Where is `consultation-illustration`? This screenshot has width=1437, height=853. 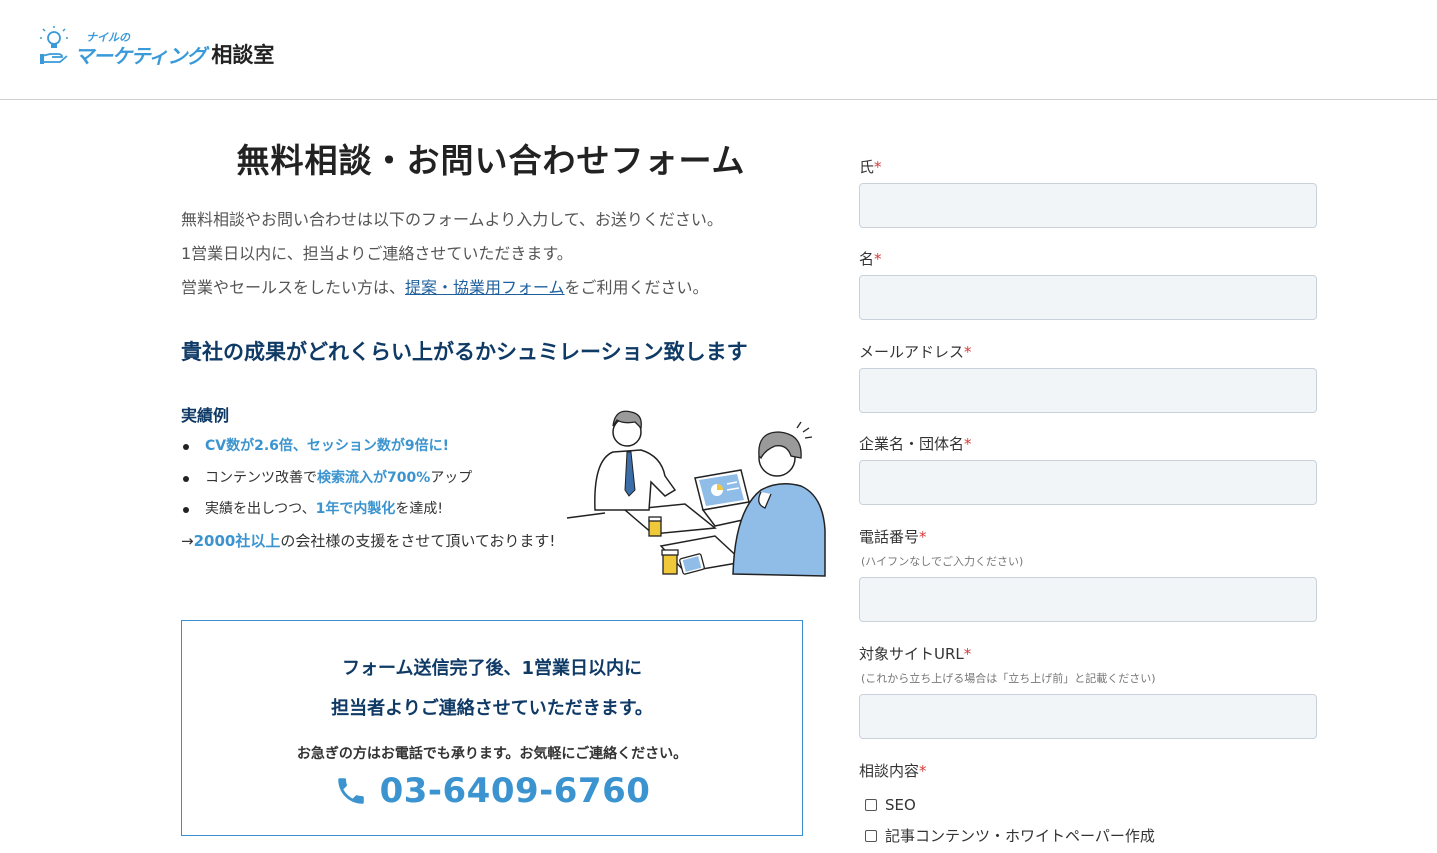
consultation-illustration is located at coordinates (696, 493).